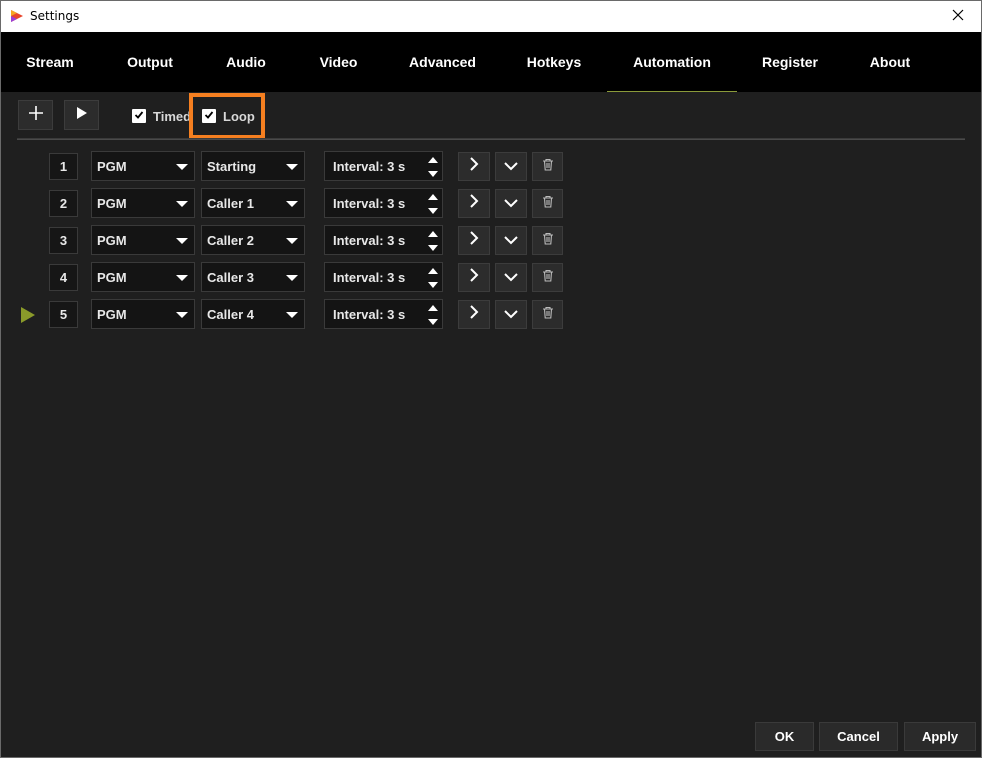 Image resolution: width=982 pixels, height=758 pixels. I want to click on toolbar-divider, so click(491, 139).